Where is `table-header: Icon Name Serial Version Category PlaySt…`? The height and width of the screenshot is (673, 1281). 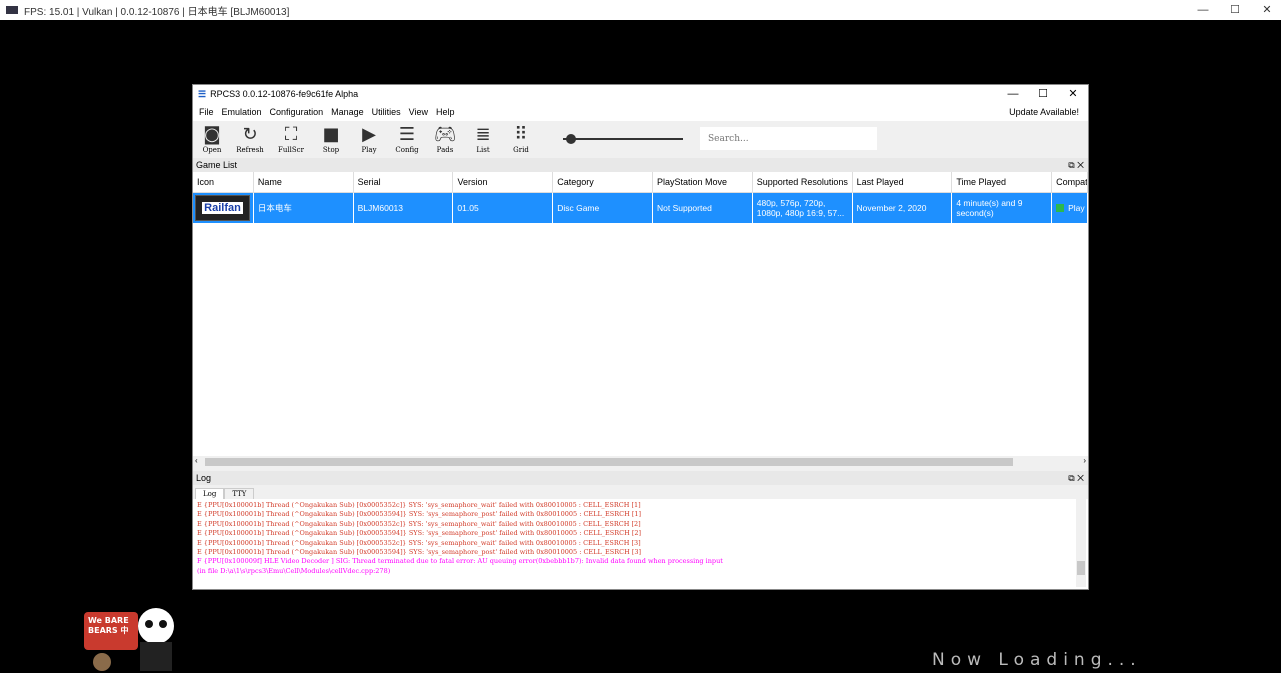 table-header: Icon Name Serial Version Category PlaySt… is located at coordinates (640, 182).